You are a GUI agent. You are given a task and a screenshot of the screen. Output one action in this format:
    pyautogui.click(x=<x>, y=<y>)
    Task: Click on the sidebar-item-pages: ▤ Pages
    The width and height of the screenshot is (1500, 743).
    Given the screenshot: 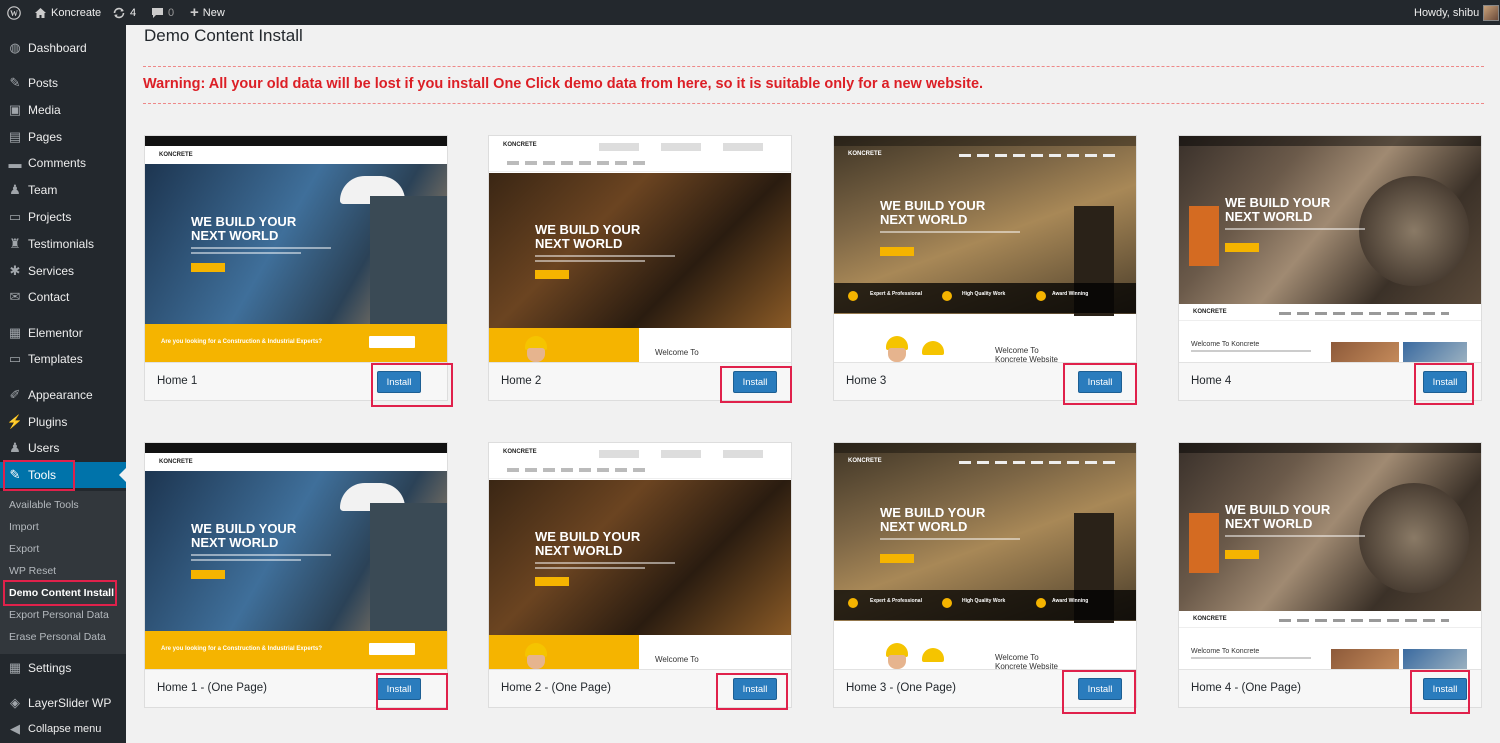 What is the action you would take?
    pyautogui.click(x=63, y=137)
    